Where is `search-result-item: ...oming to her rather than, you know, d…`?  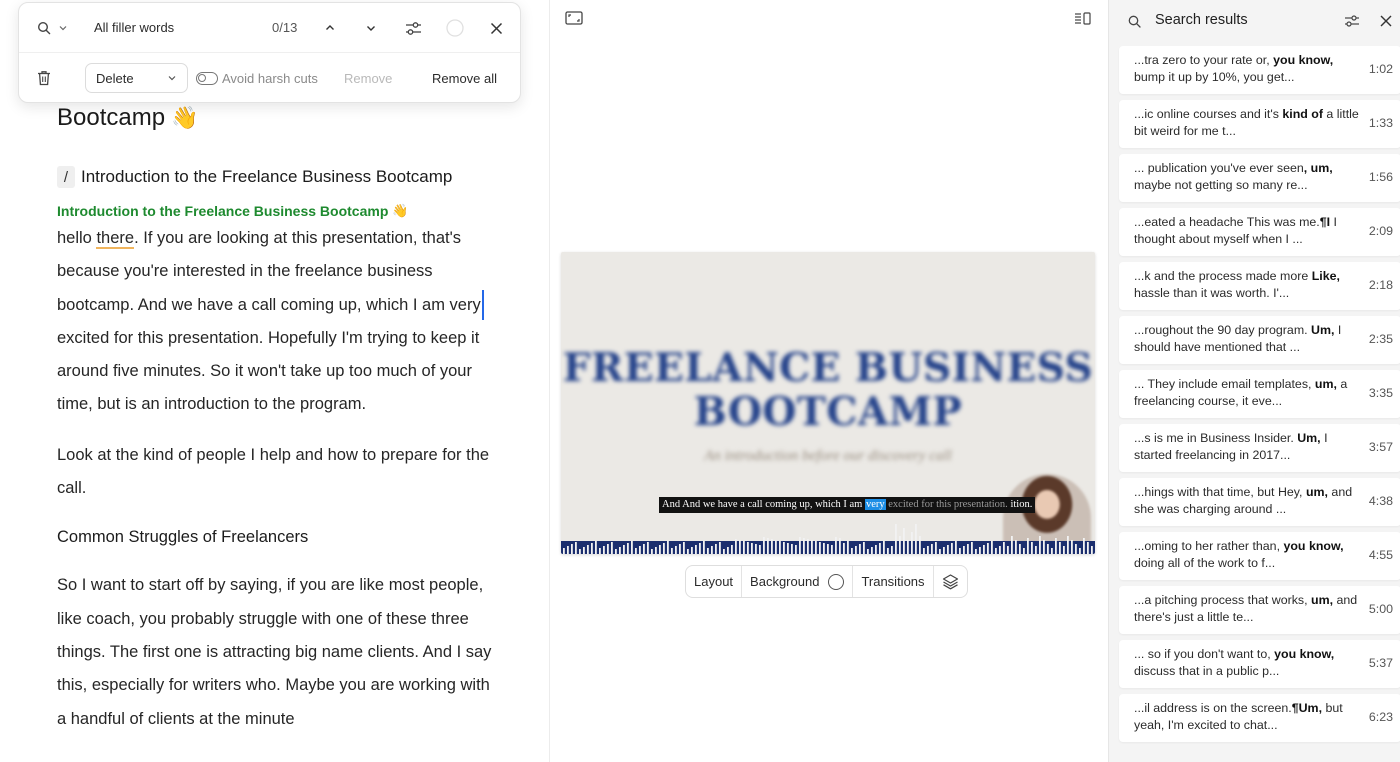
search-result-item: ...oming to her rather than, you know, d… is located at coordinates (1259, 556).